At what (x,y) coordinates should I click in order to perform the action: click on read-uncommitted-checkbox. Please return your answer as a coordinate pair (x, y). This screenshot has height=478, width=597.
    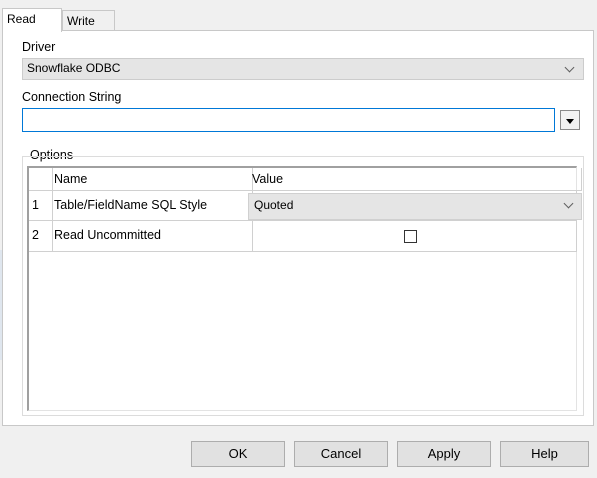
    Looking at the image, I should click on (410, 236).